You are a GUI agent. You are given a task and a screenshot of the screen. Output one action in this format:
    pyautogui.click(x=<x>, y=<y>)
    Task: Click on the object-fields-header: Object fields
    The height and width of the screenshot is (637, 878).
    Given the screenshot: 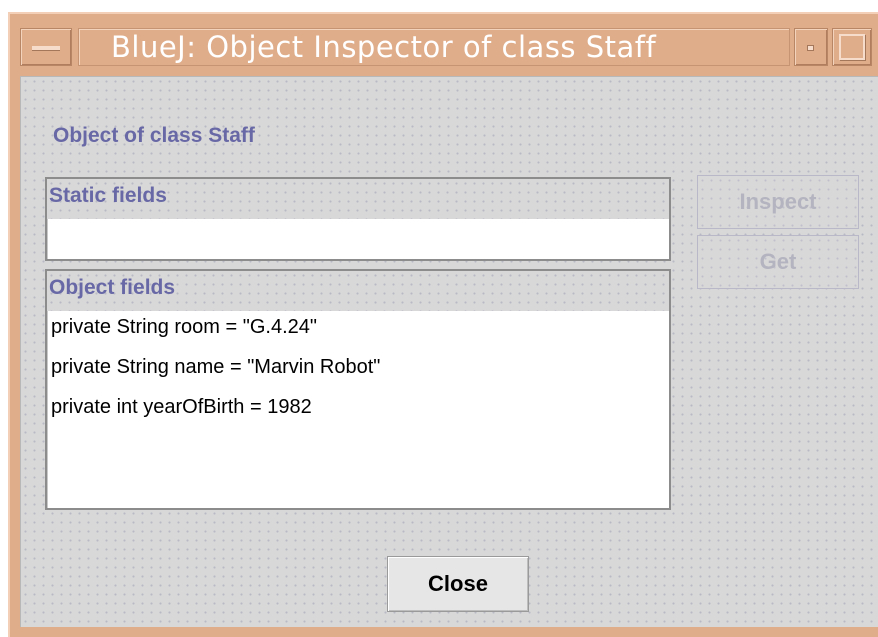 What is the action you would take?
    pyautogui.click(x=358, y=291)
    